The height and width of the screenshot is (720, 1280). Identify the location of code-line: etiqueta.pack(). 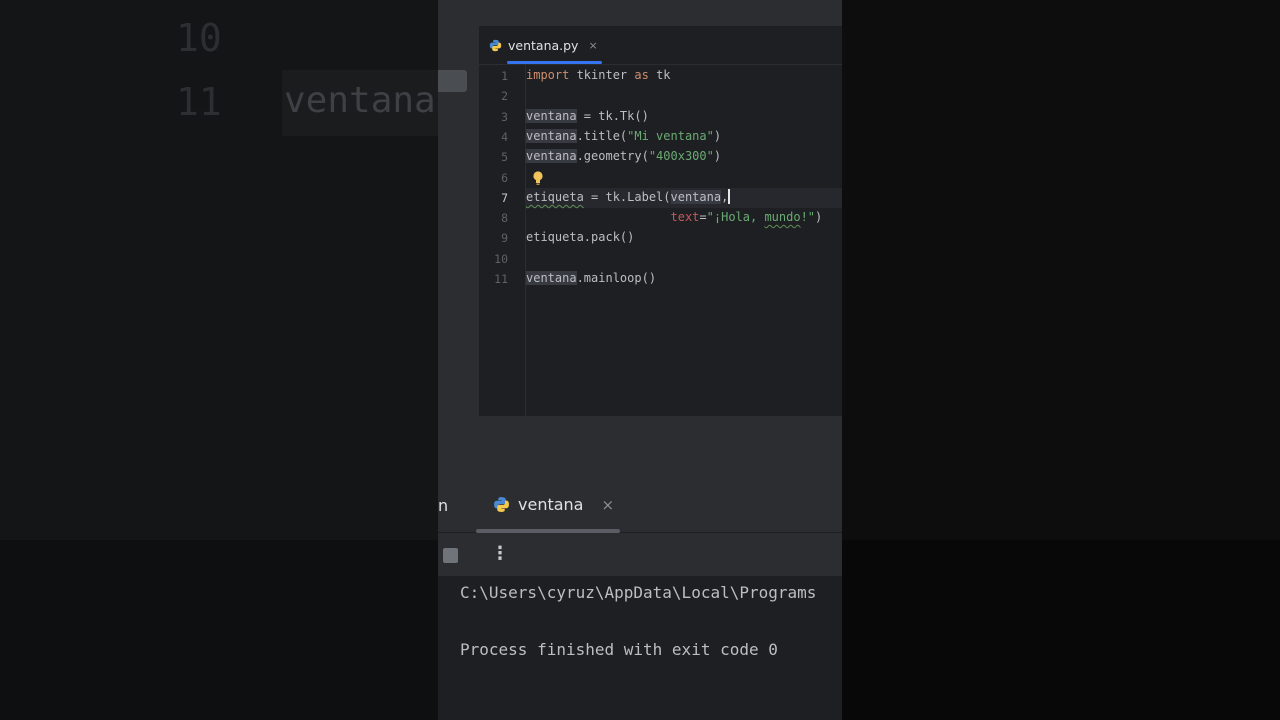
(580, 237).